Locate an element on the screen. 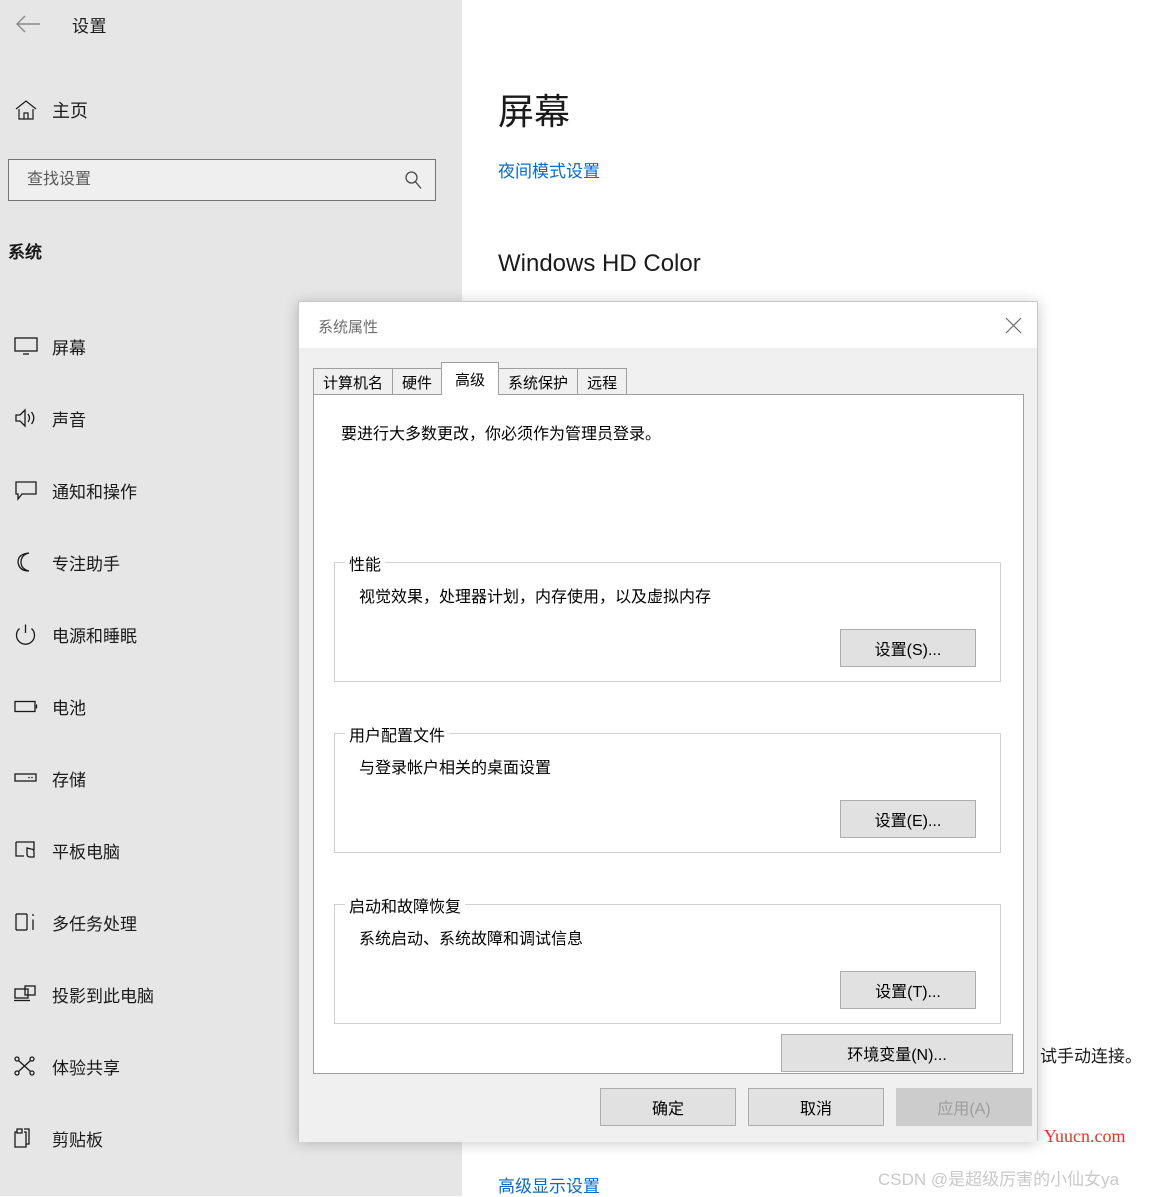 The height and width of the screenshot is (1197, 1166). ok-button: 确定 is located at coordinates (668, 1107).